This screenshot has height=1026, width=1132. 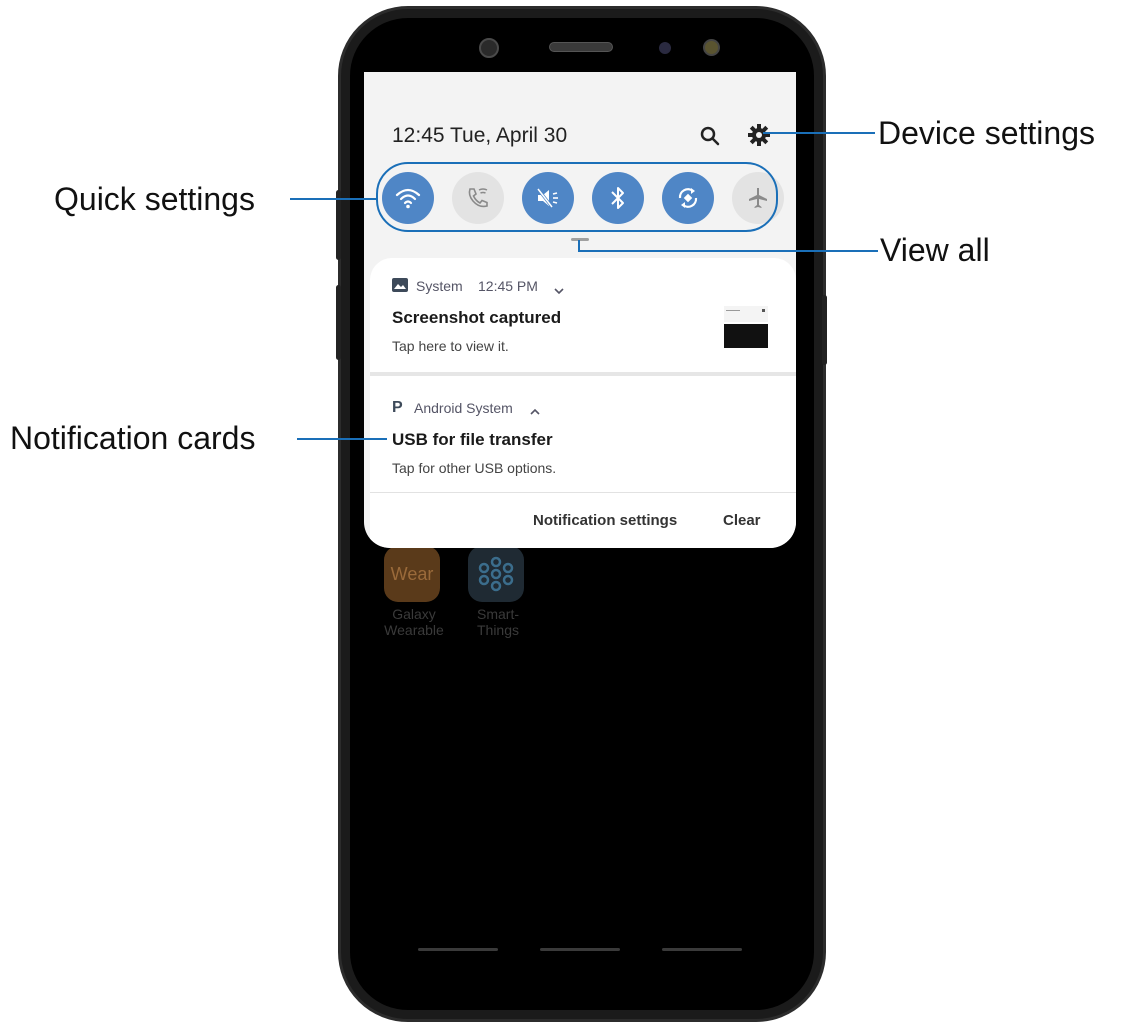 I want to click on callout-line-view-all-stub, so click(x=579, y=245).